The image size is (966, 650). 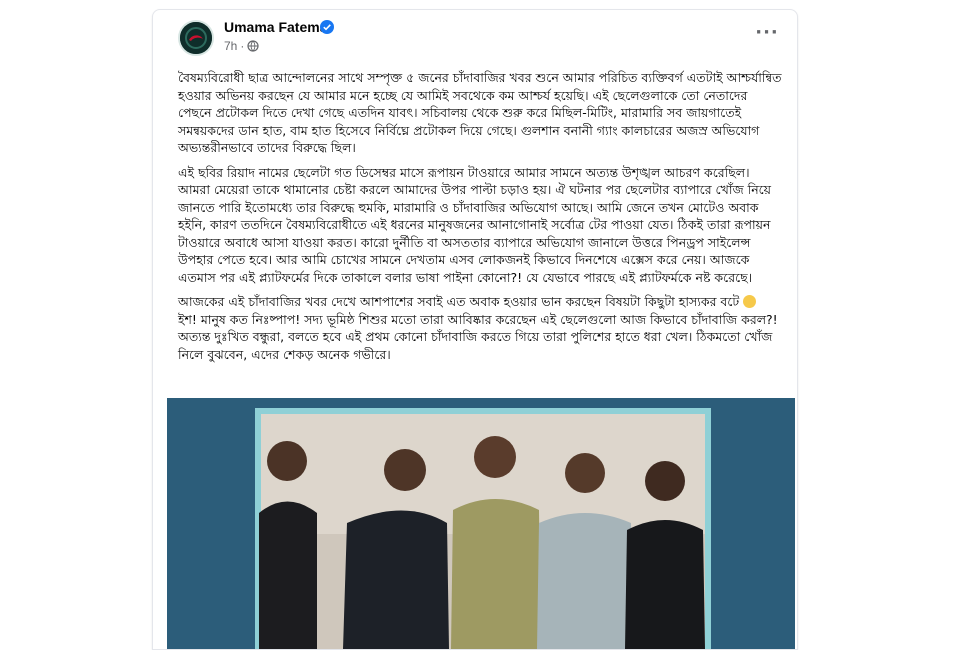 I want to click on author-avatar, so click(x=196, y=38).